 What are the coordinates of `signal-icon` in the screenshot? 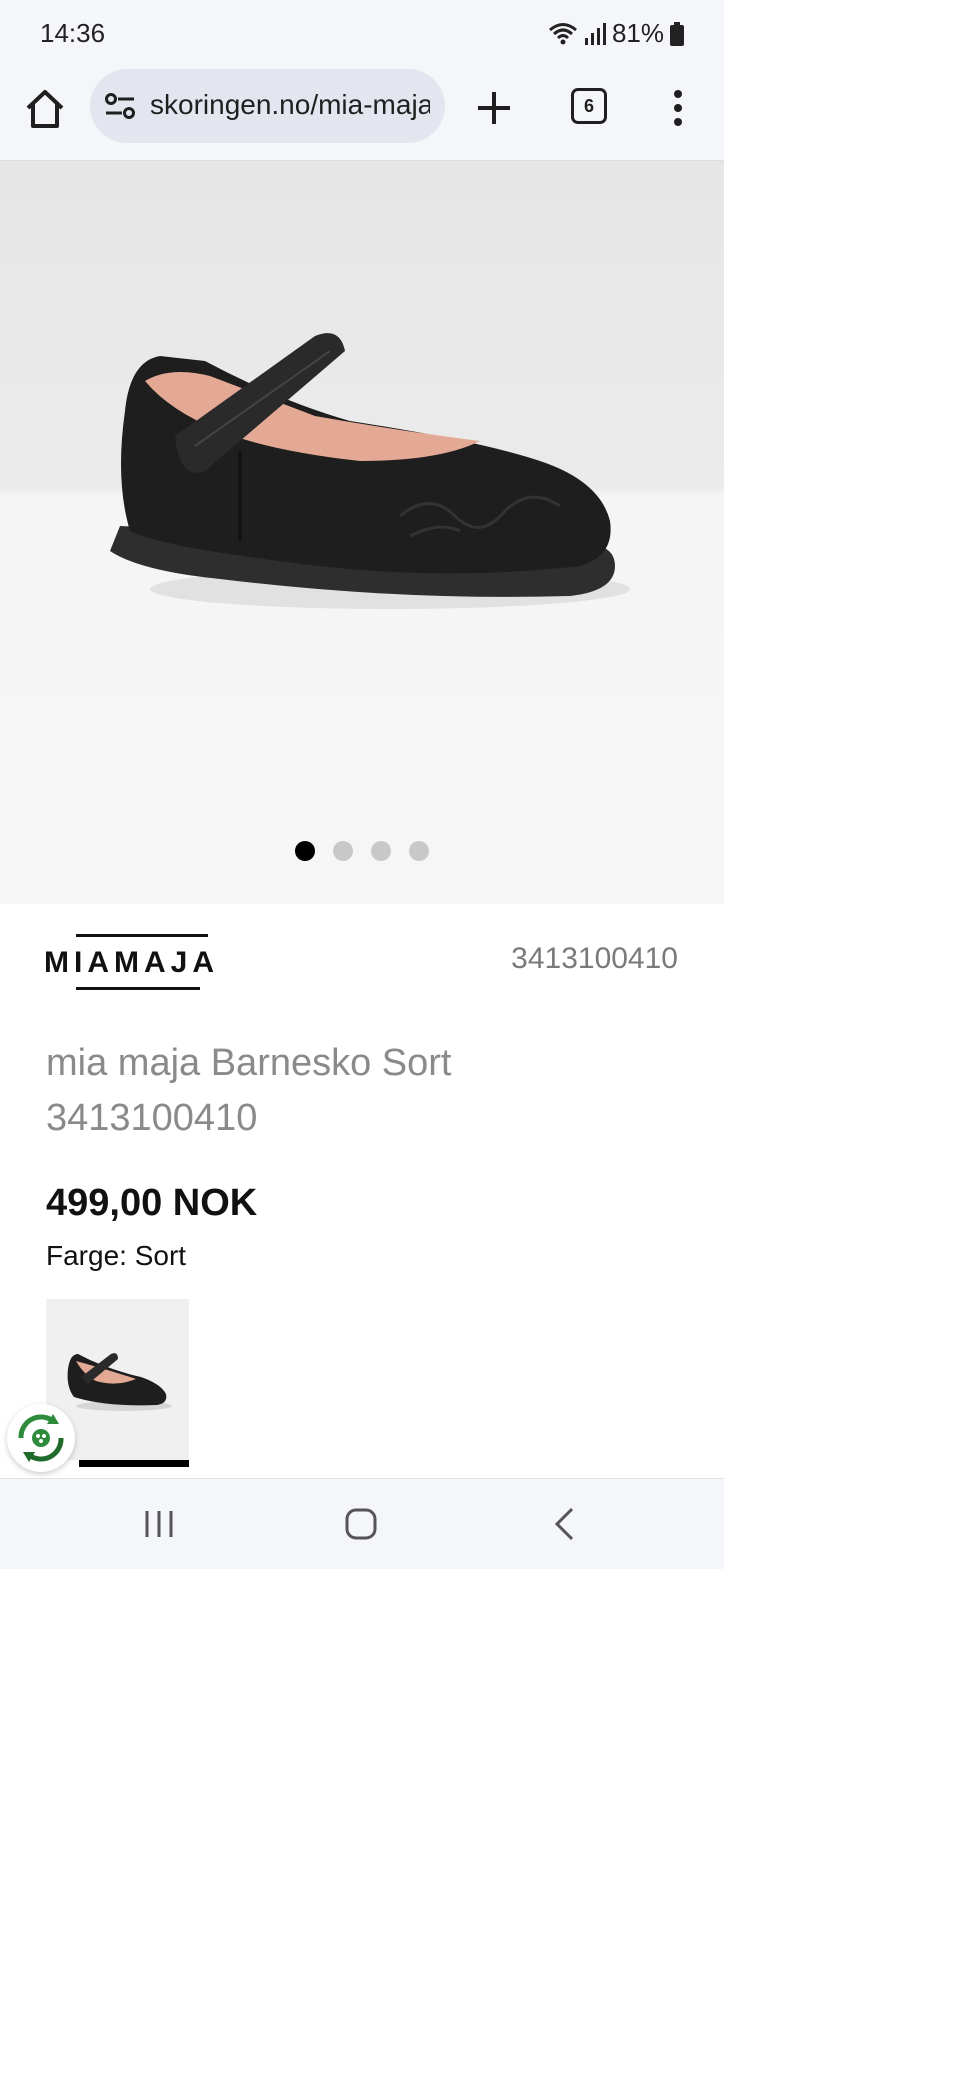 It's located at (595, 33).